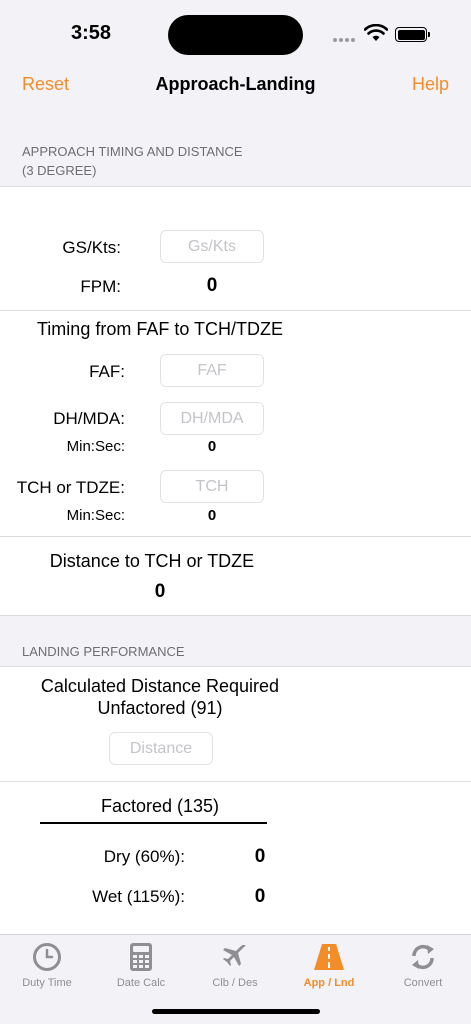  What do you see at coordinates (59, 170) in the screenshot?
I see `approach-header-line2: (3 DEGREE)` at bounding box center [59, 170].